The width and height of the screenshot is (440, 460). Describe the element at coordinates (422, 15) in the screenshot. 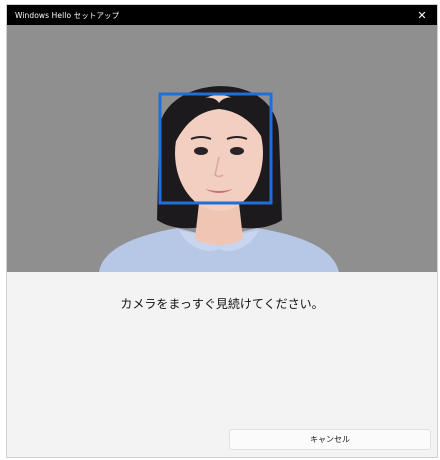

I see `close-icon: ✕` at that location.